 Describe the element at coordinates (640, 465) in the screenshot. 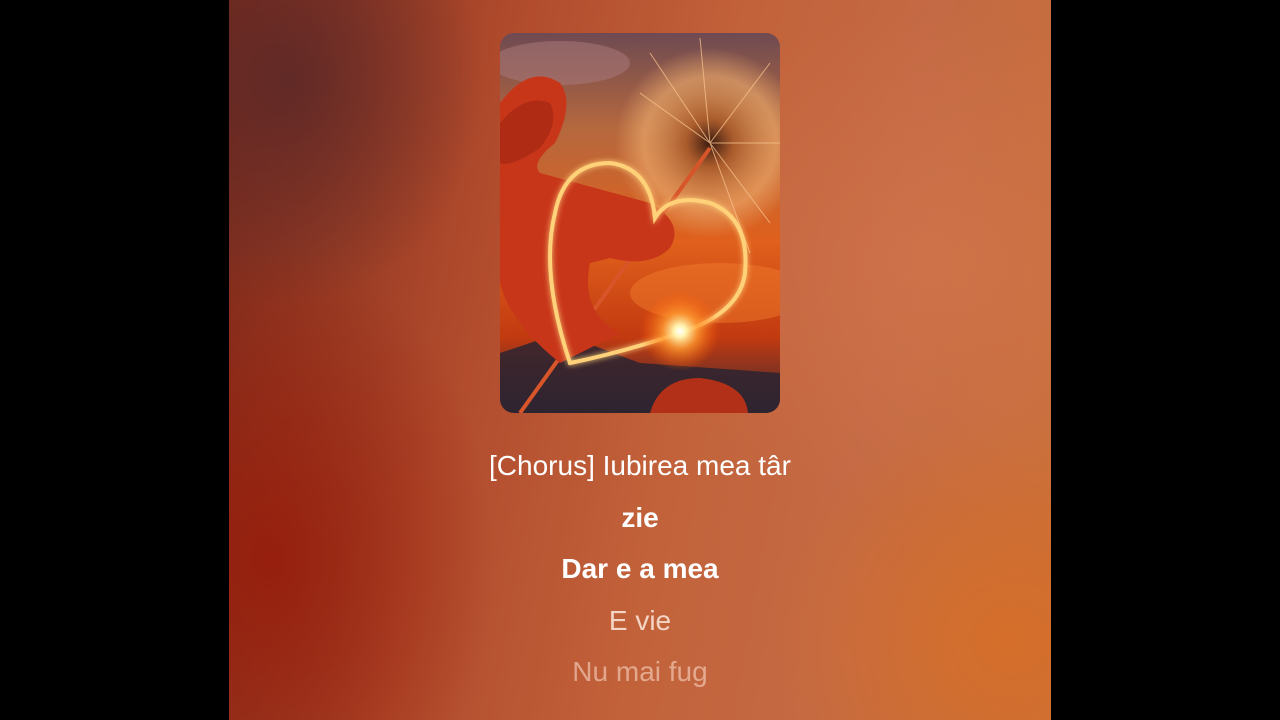

I see `lyric-line: [Chorus] Iubirea mea târ` at that location.